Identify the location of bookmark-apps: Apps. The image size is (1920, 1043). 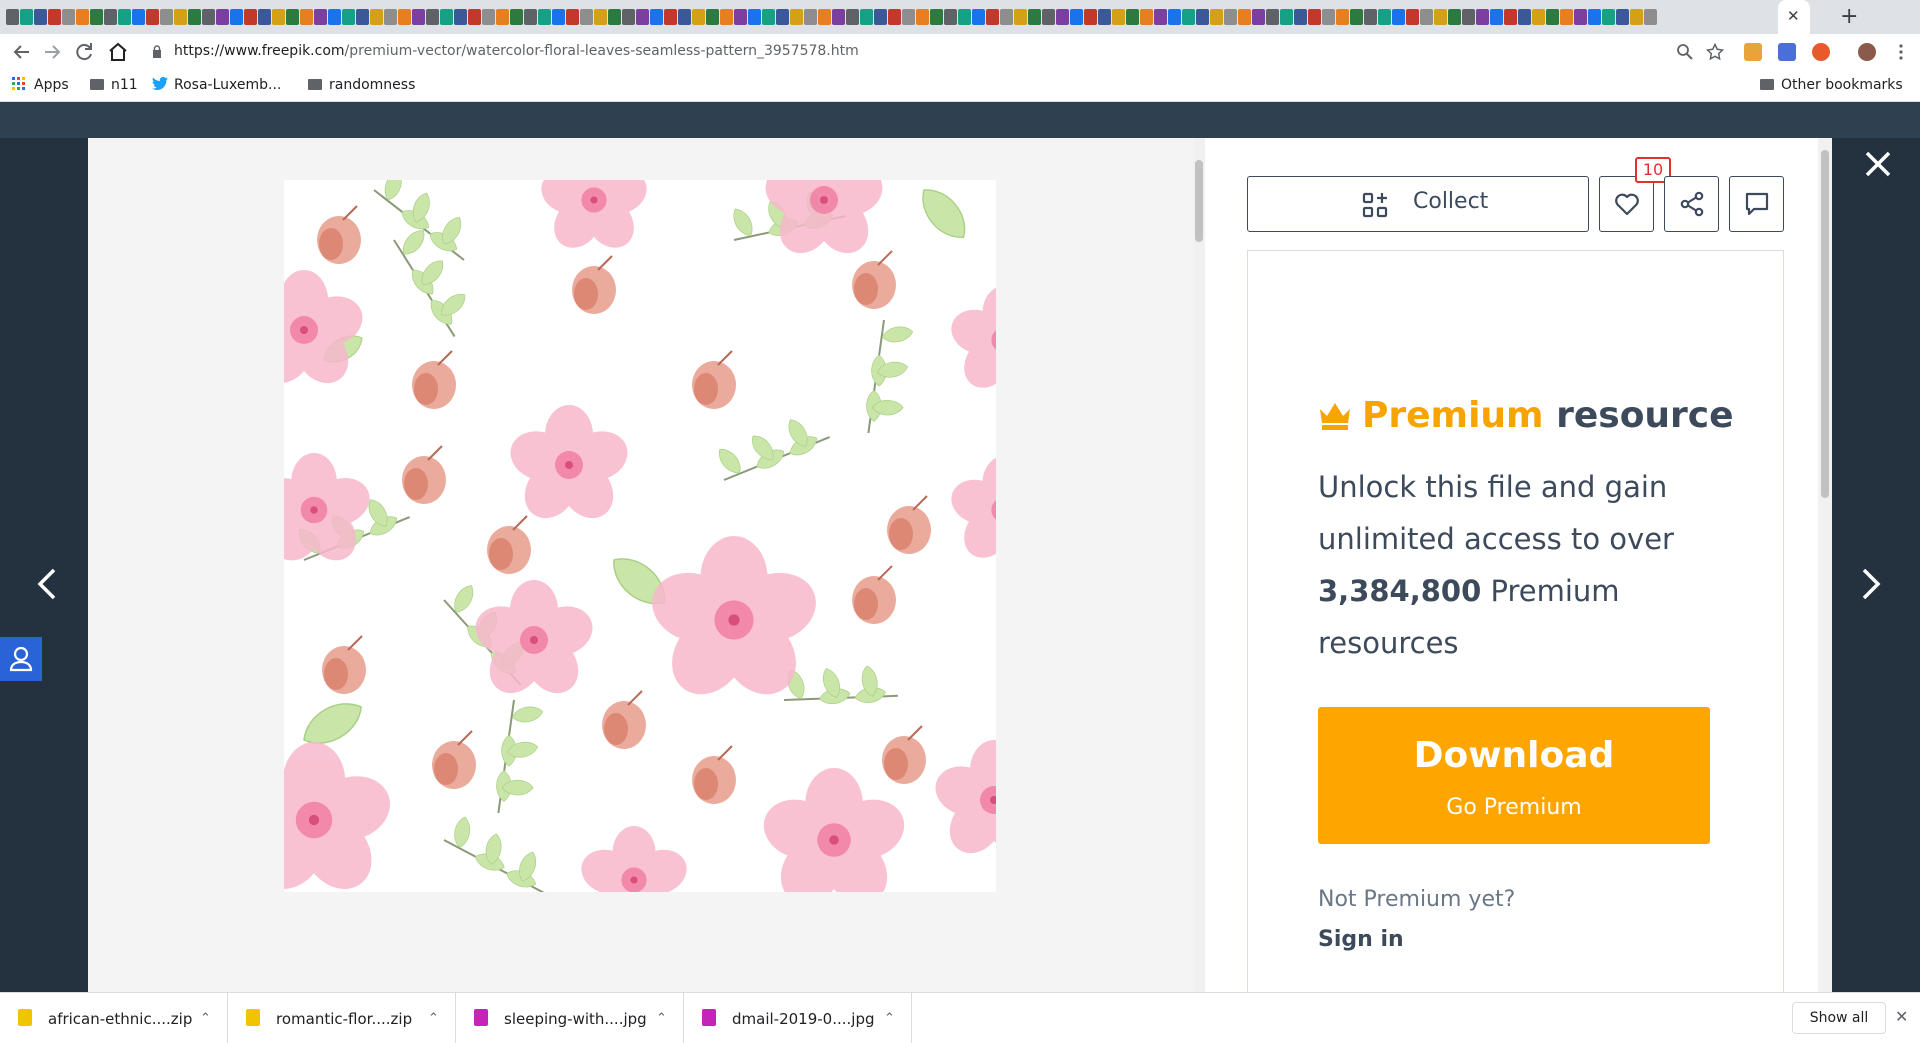
(40, 85).